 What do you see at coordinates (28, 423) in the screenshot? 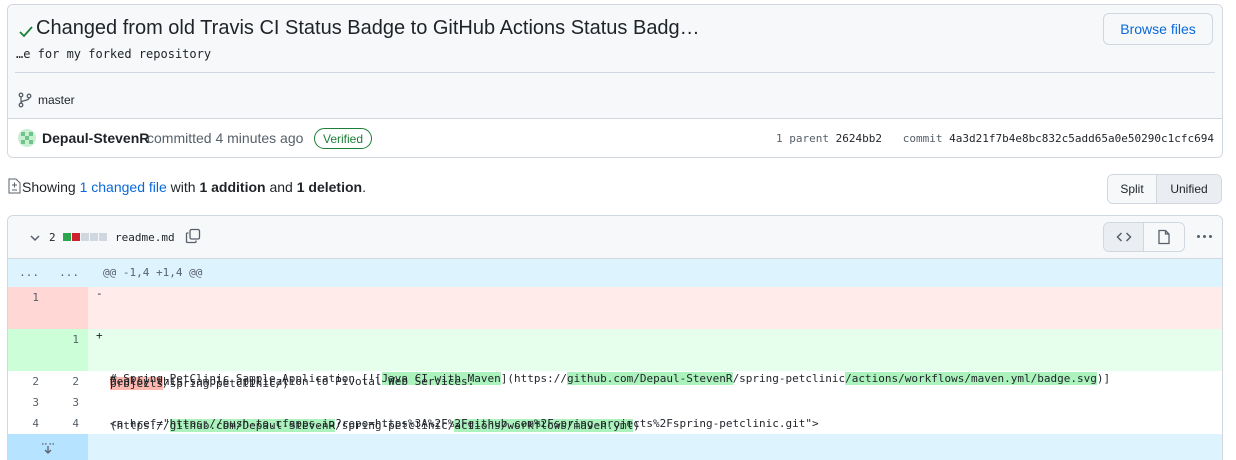
I see `old-line-number: 4` at bounding box center [28, 423].